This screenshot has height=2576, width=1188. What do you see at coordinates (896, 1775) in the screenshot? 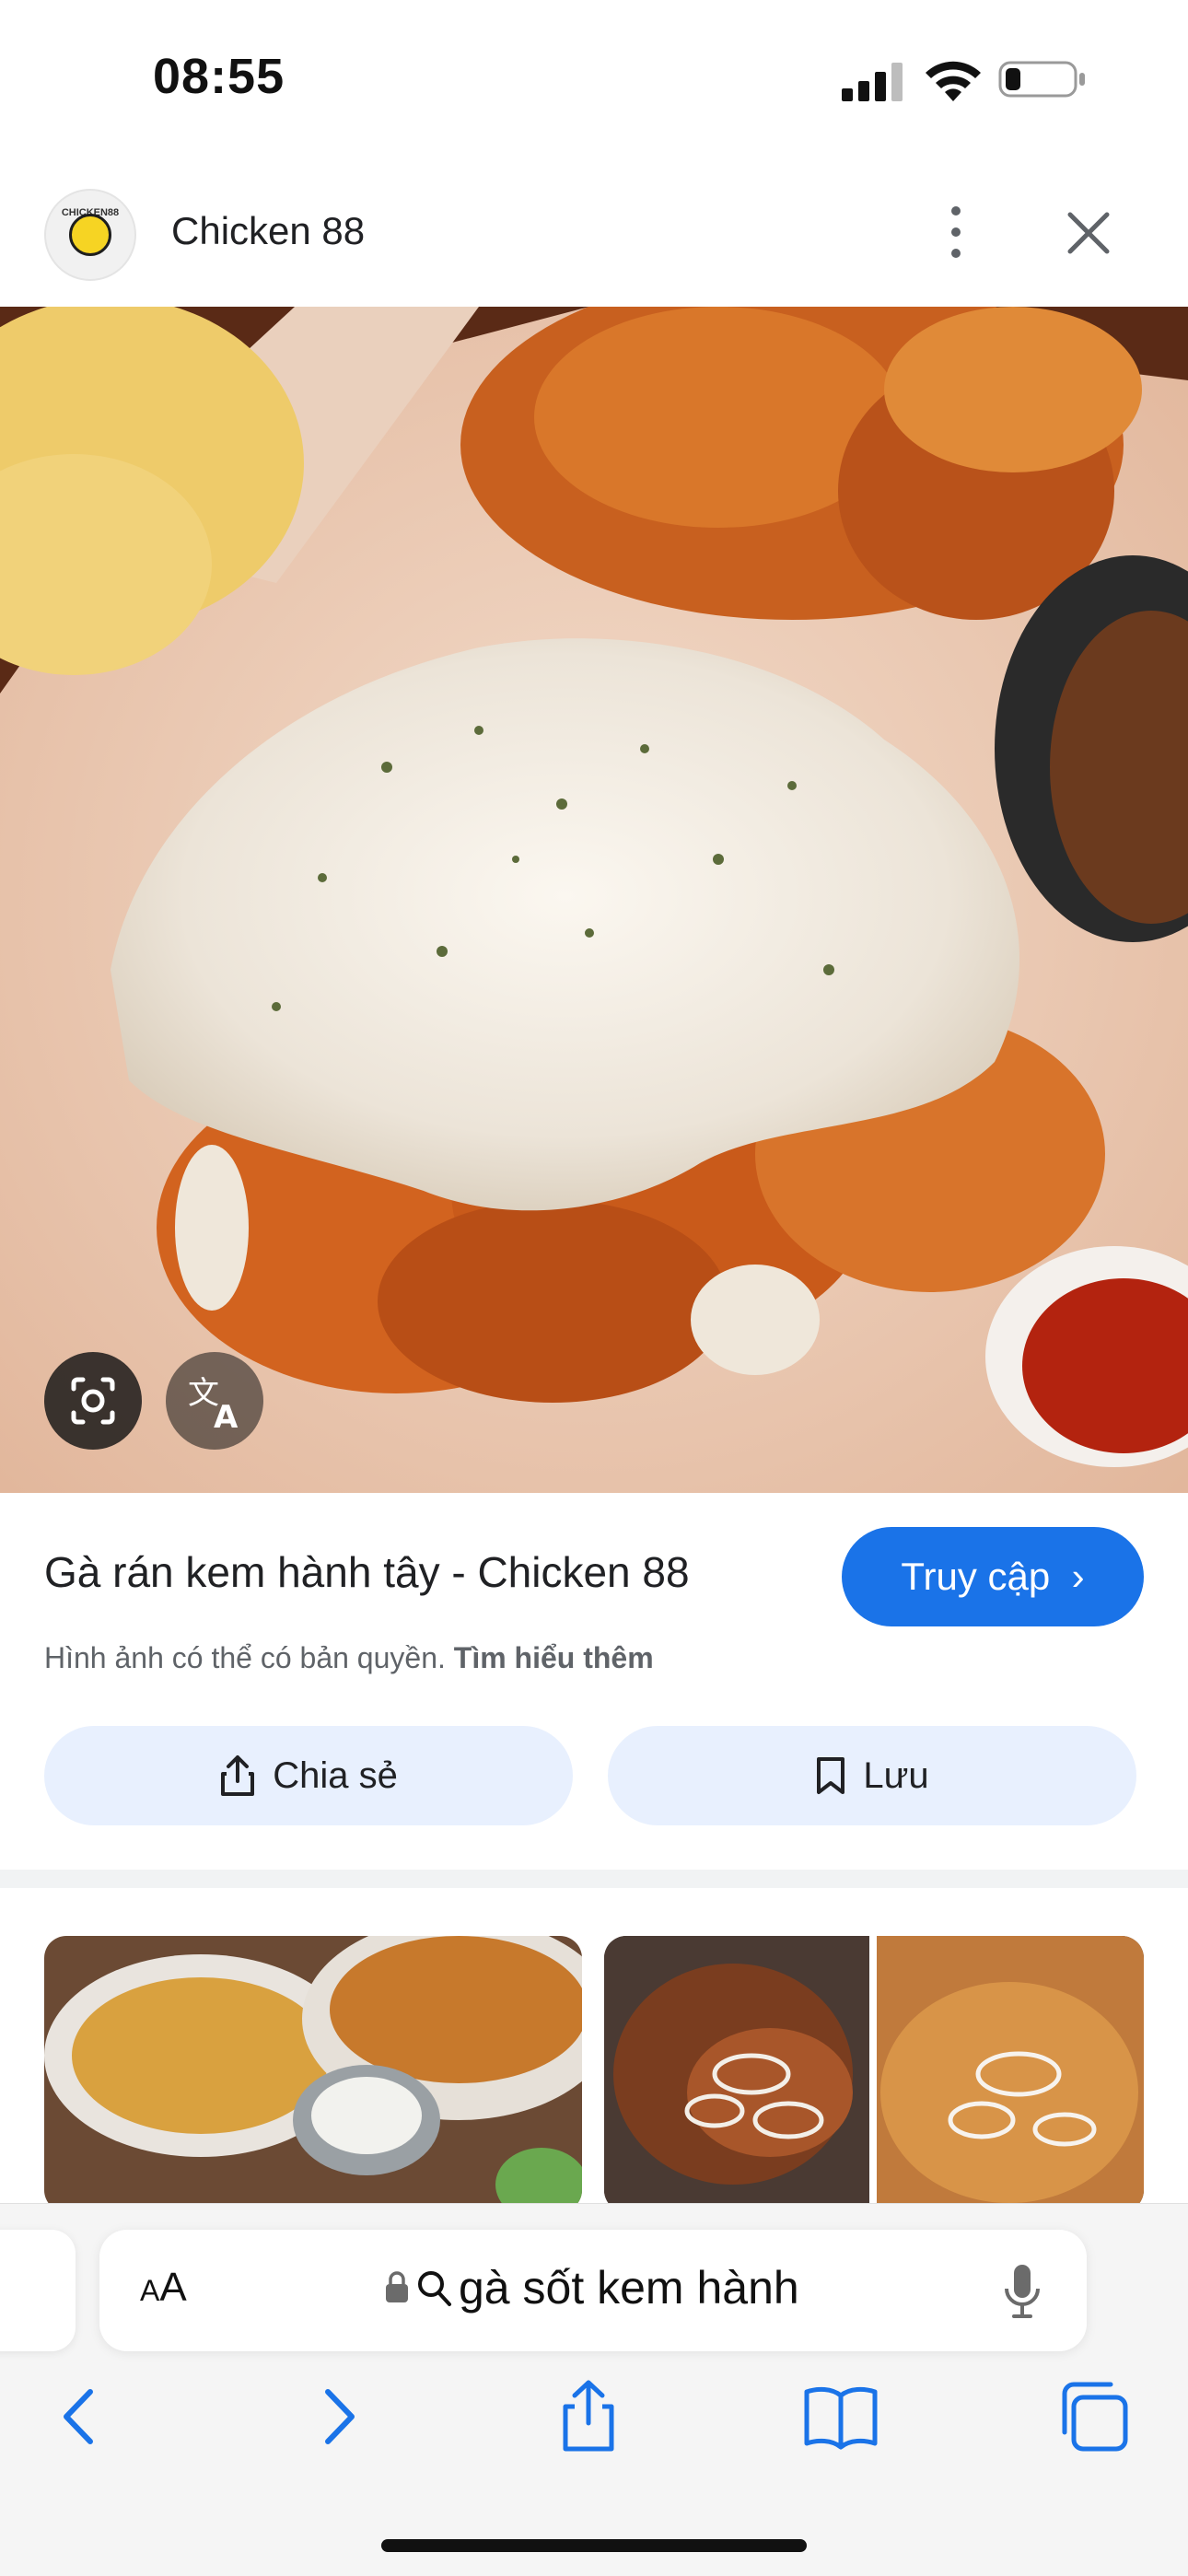
I see `save-label: Lưu` at bounding box center [896, 1775].